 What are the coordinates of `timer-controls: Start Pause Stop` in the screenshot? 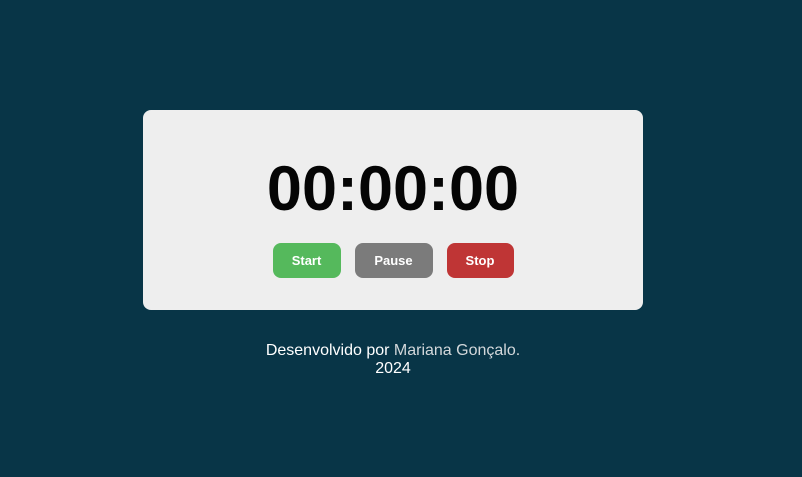 It's located at (393, 260).